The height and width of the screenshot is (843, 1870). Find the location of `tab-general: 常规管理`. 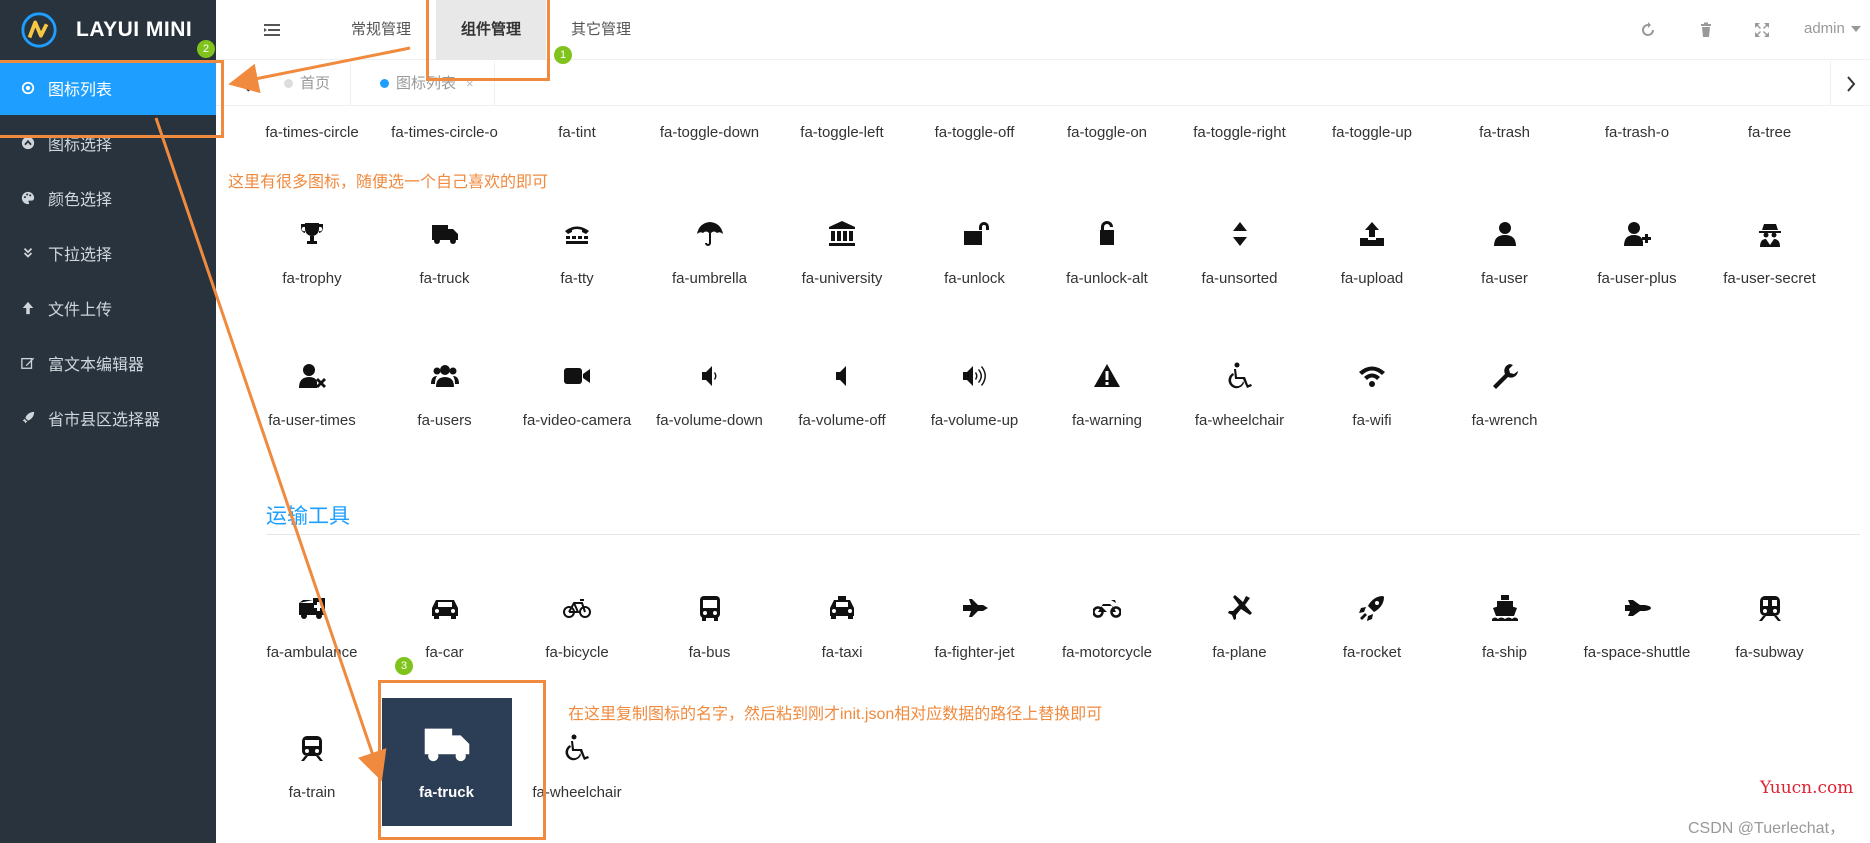

tab-general: 常规管理 is located at coordinates (381, 30).